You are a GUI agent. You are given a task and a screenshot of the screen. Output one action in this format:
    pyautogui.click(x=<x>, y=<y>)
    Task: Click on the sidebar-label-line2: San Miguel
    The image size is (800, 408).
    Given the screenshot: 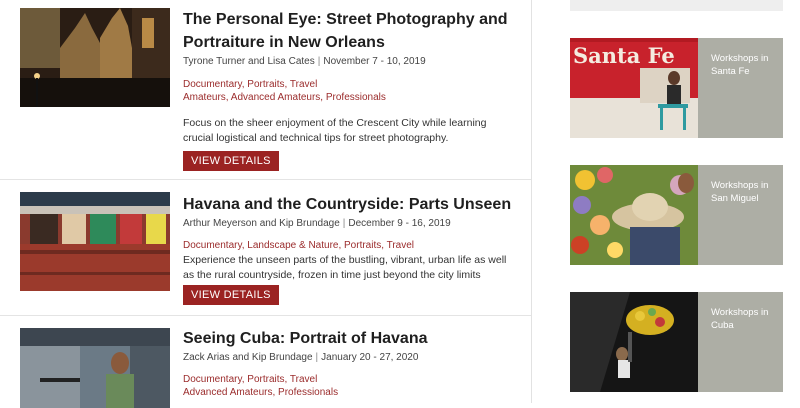 What is the action you would take?
    pyautogui.click(x=735, y=198)
    